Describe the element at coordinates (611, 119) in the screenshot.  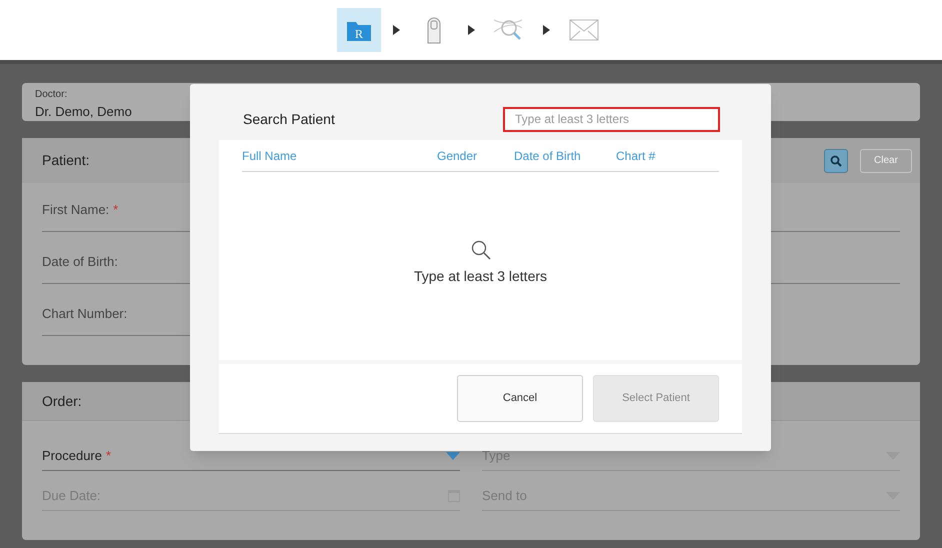
I see `search-field: Type at least 3 letters` at that location.